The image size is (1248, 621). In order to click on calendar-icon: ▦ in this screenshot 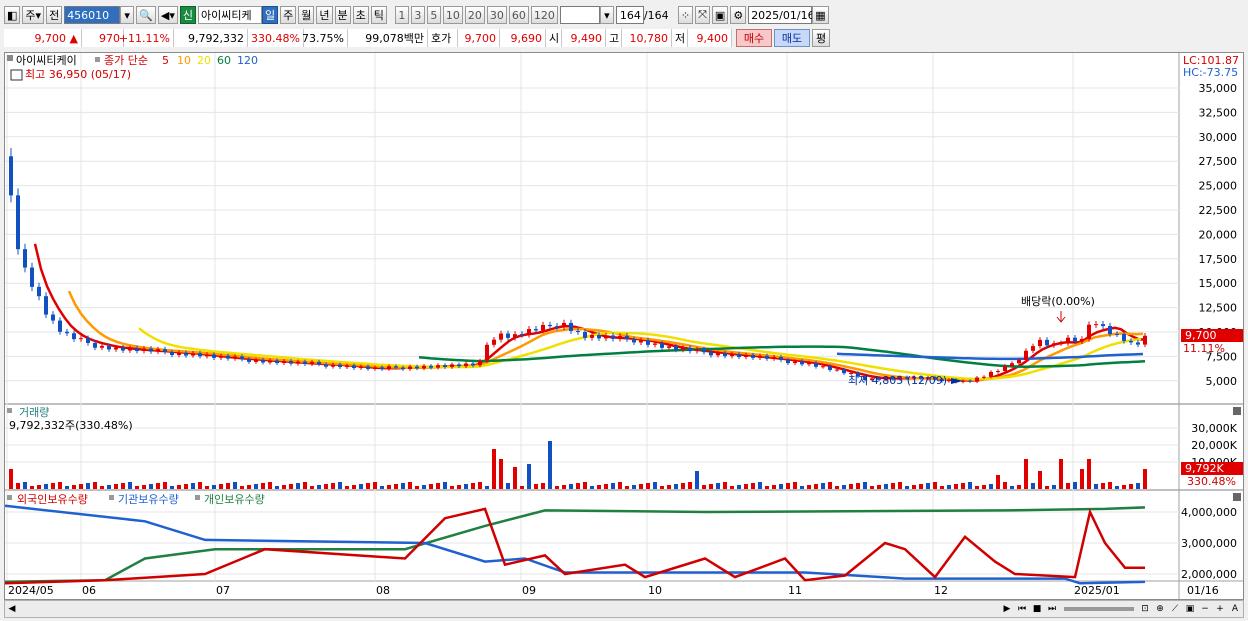, I will do `click(820, 15)`.